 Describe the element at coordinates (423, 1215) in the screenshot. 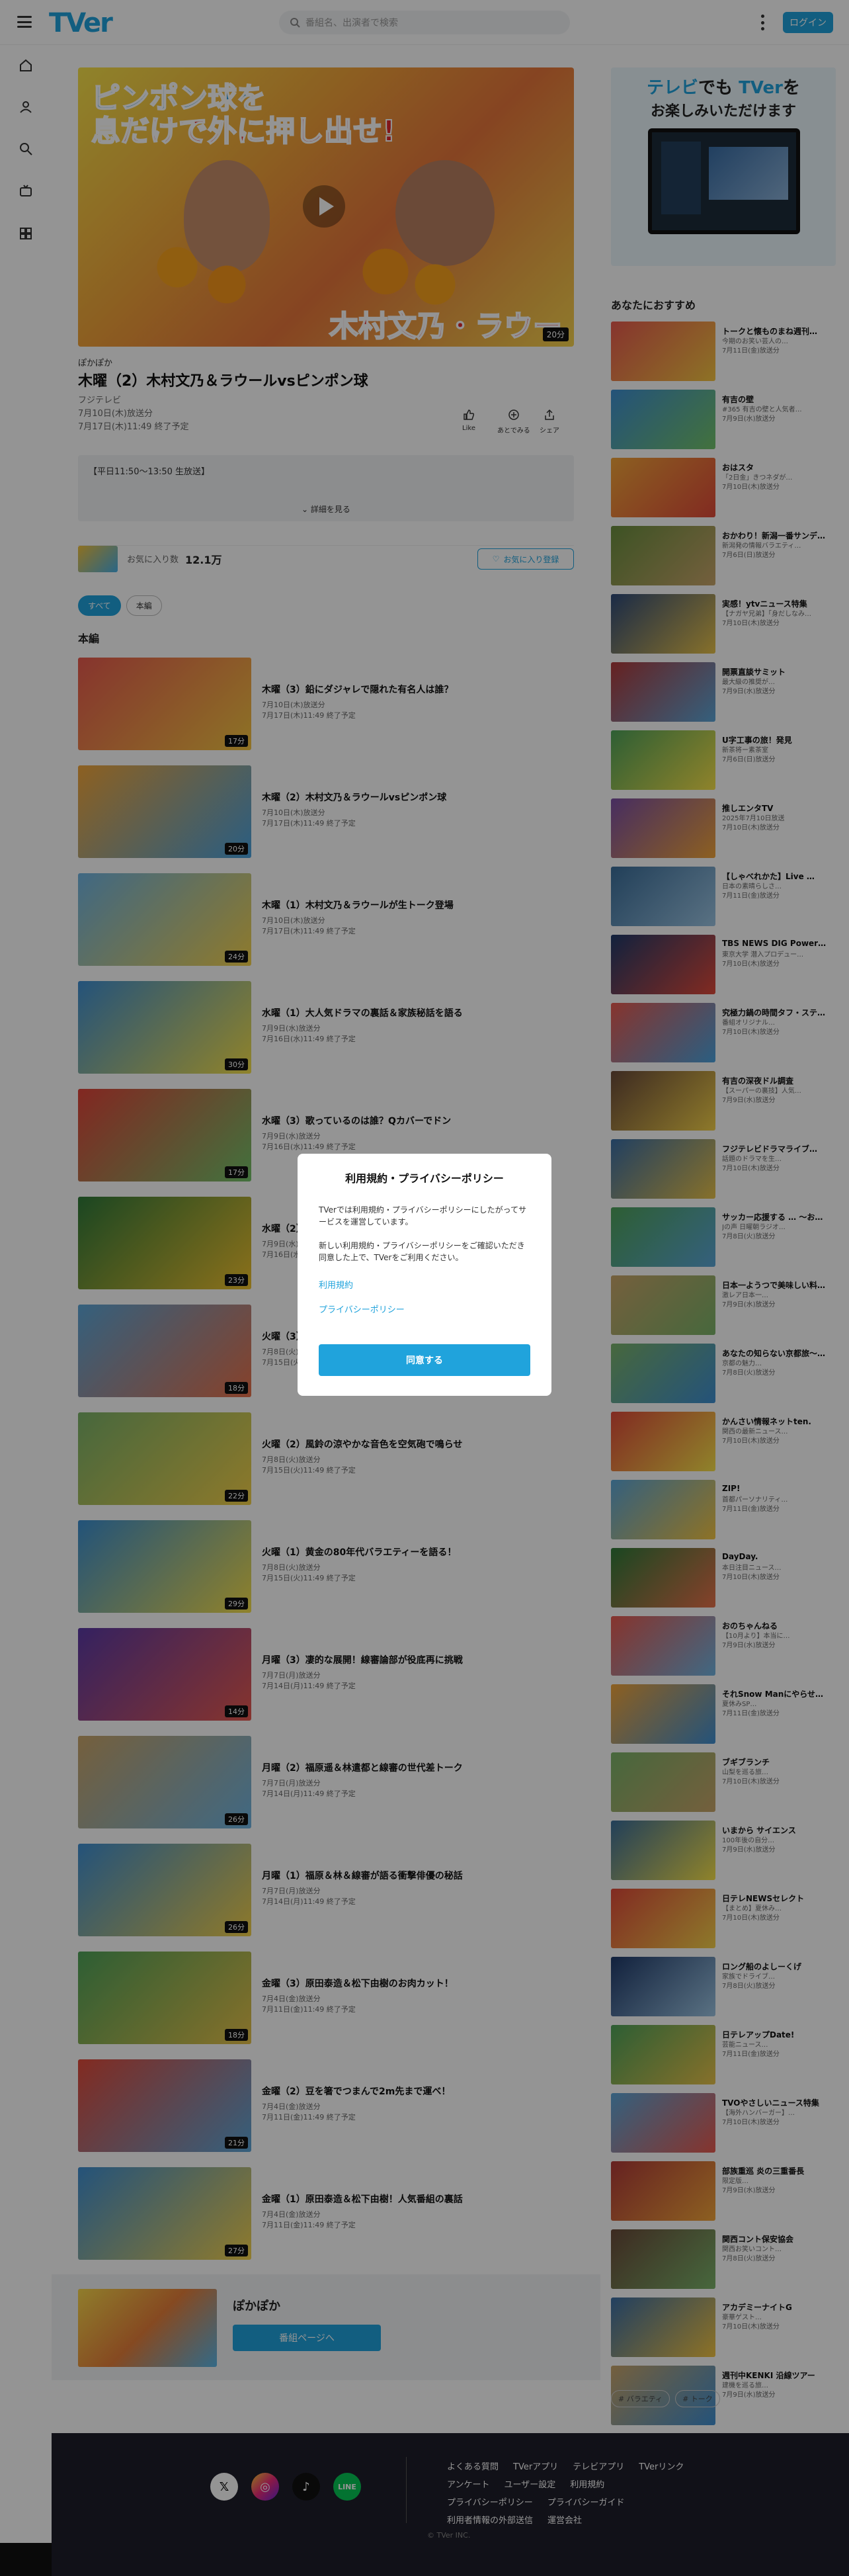

I see `modal-text-1: TVerでは利用規約・プライバシーポリシーにしたがってサービスを運営しています。` at that location.